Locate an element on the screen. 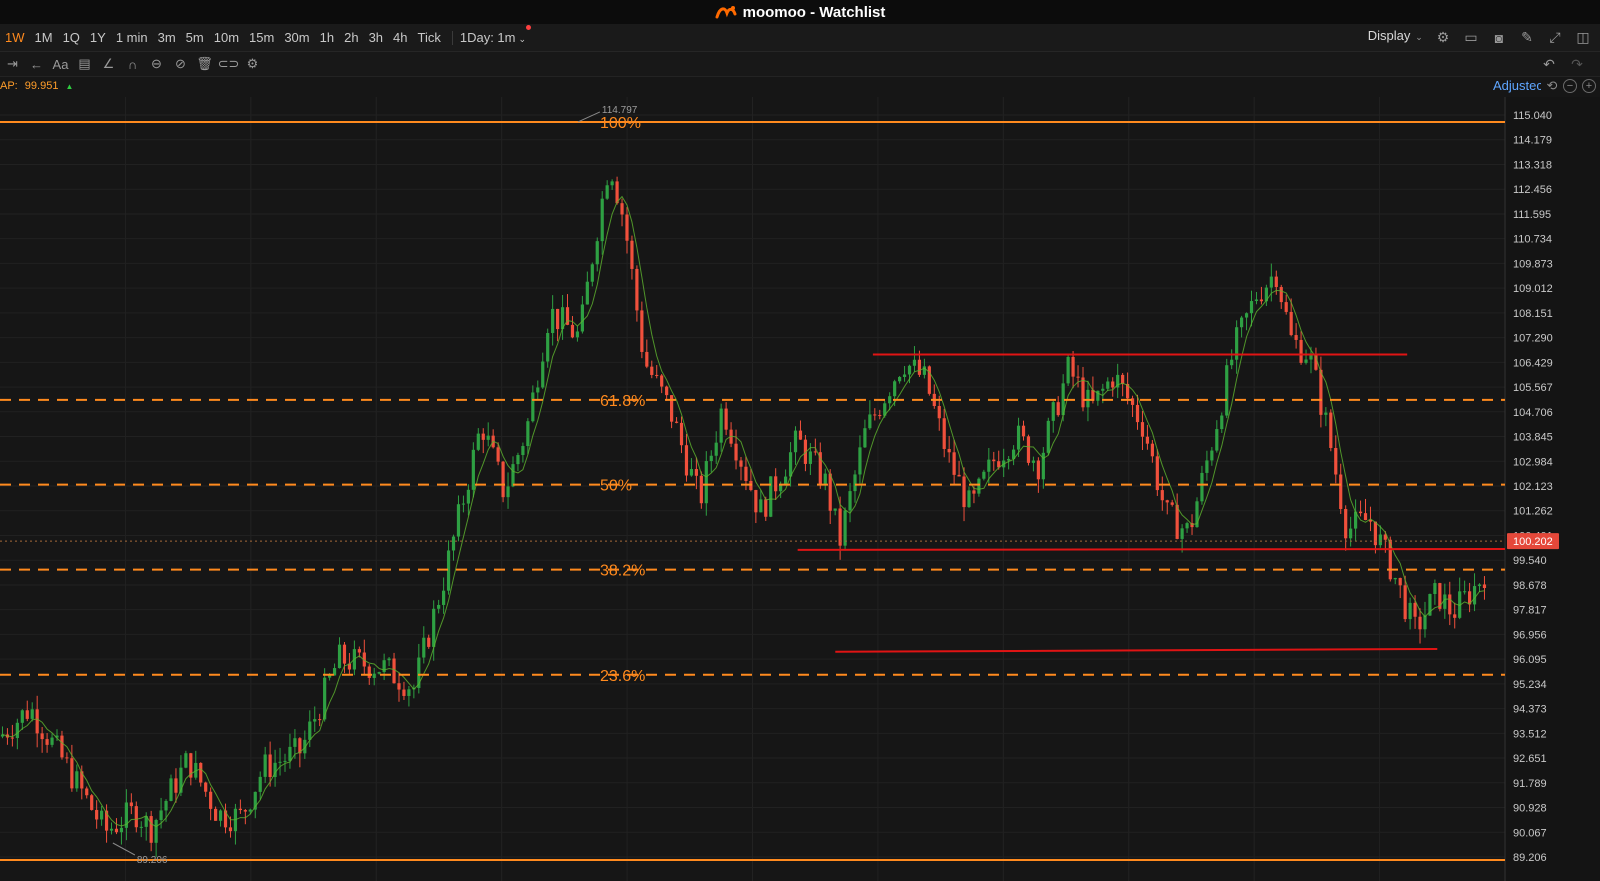 The width and height of the screenshot is (1600, 881). zoom-in-icon: + is located at coordinates (1589, 85).